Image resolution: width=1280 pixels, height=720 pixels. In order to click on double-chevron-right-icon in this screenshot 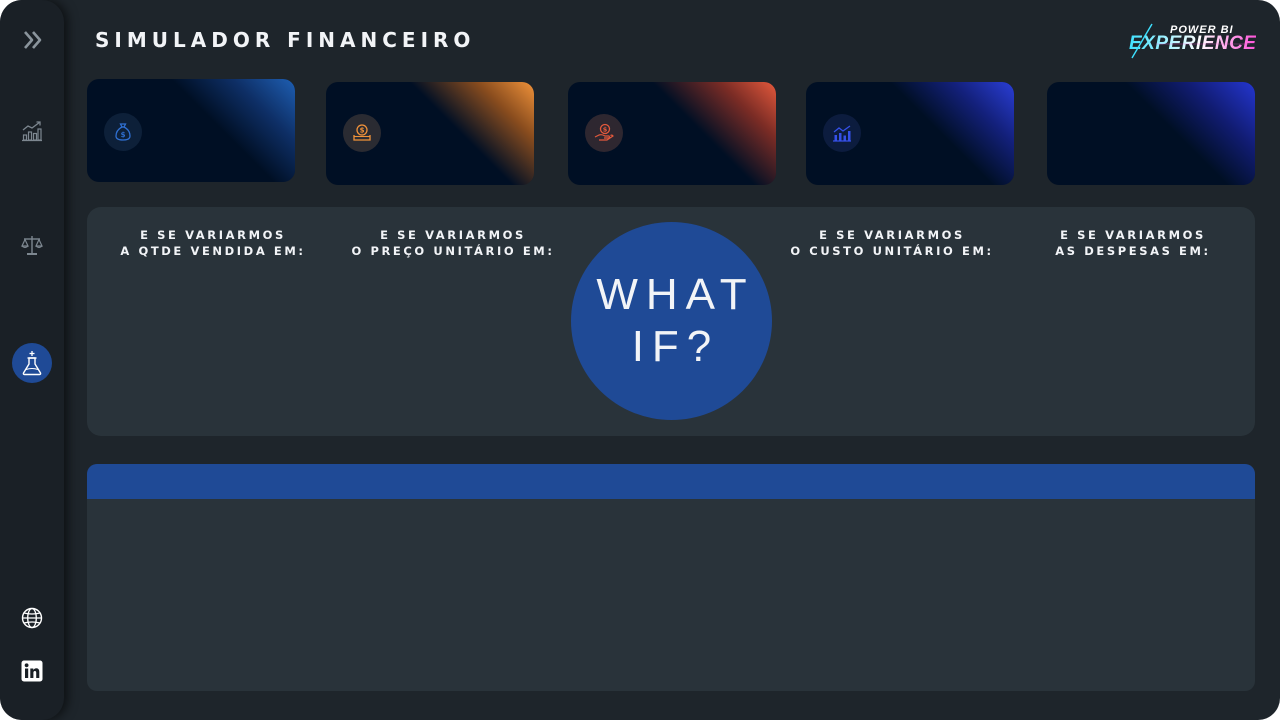, I will do `click(33, 40)`.